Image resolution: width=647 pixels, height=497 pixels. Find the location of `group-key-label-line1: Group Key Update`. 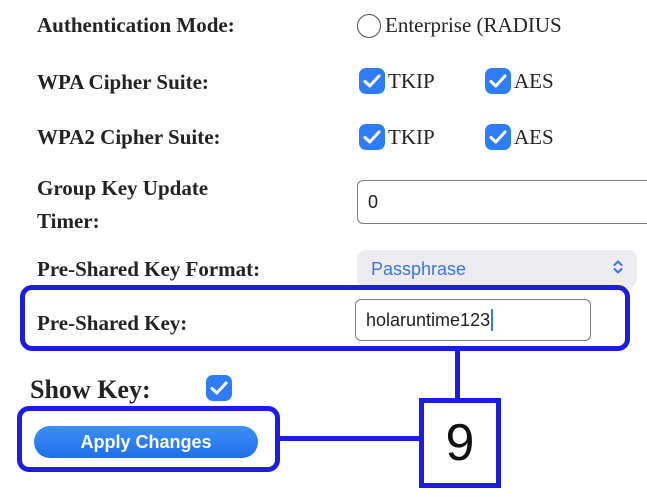

group-key-label-line1: Group Key Update is located at coordinates (123, 188).